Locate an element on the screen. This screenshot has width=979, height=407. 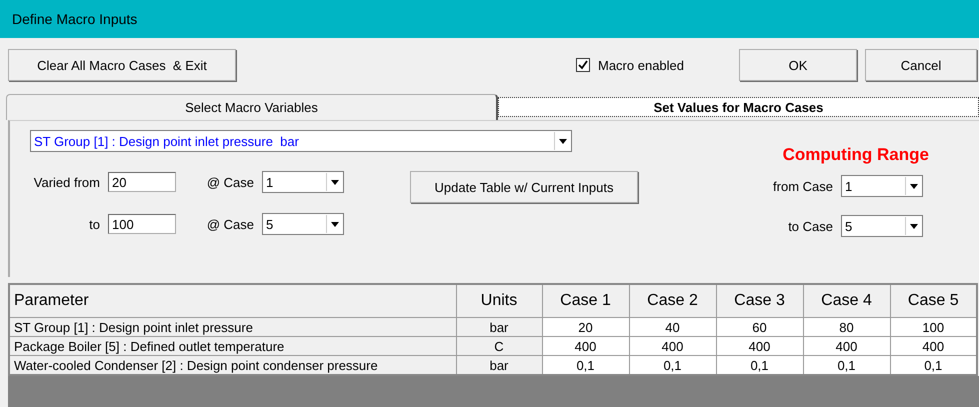
update-table-button: Update Table w/ Current Inputs is located at coordinates (524, 187).